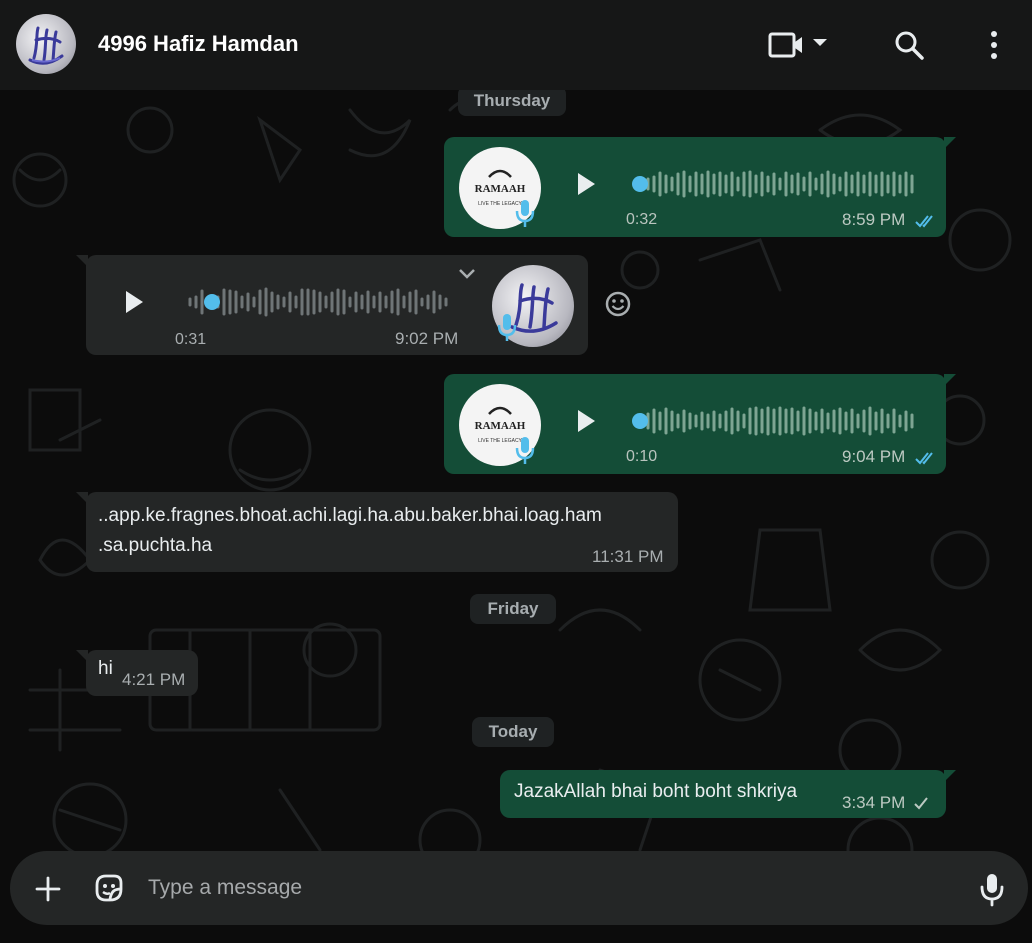 This screenshot has width=1032, height=943. I want to click on plus-icon, so click(48, 889).